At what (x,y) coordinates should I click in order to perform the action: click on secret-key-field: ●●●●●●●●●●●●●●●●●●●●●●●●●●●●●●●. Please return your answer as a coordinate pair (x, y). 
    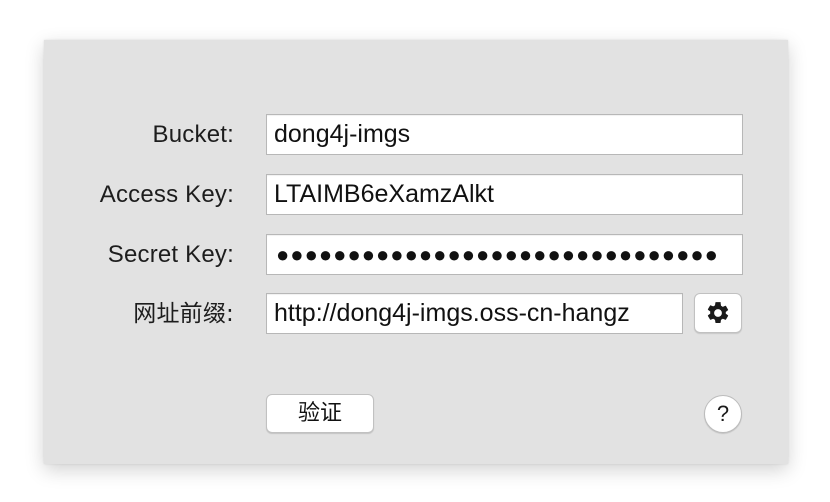
    Looking at the image, I should click on (504, 254).